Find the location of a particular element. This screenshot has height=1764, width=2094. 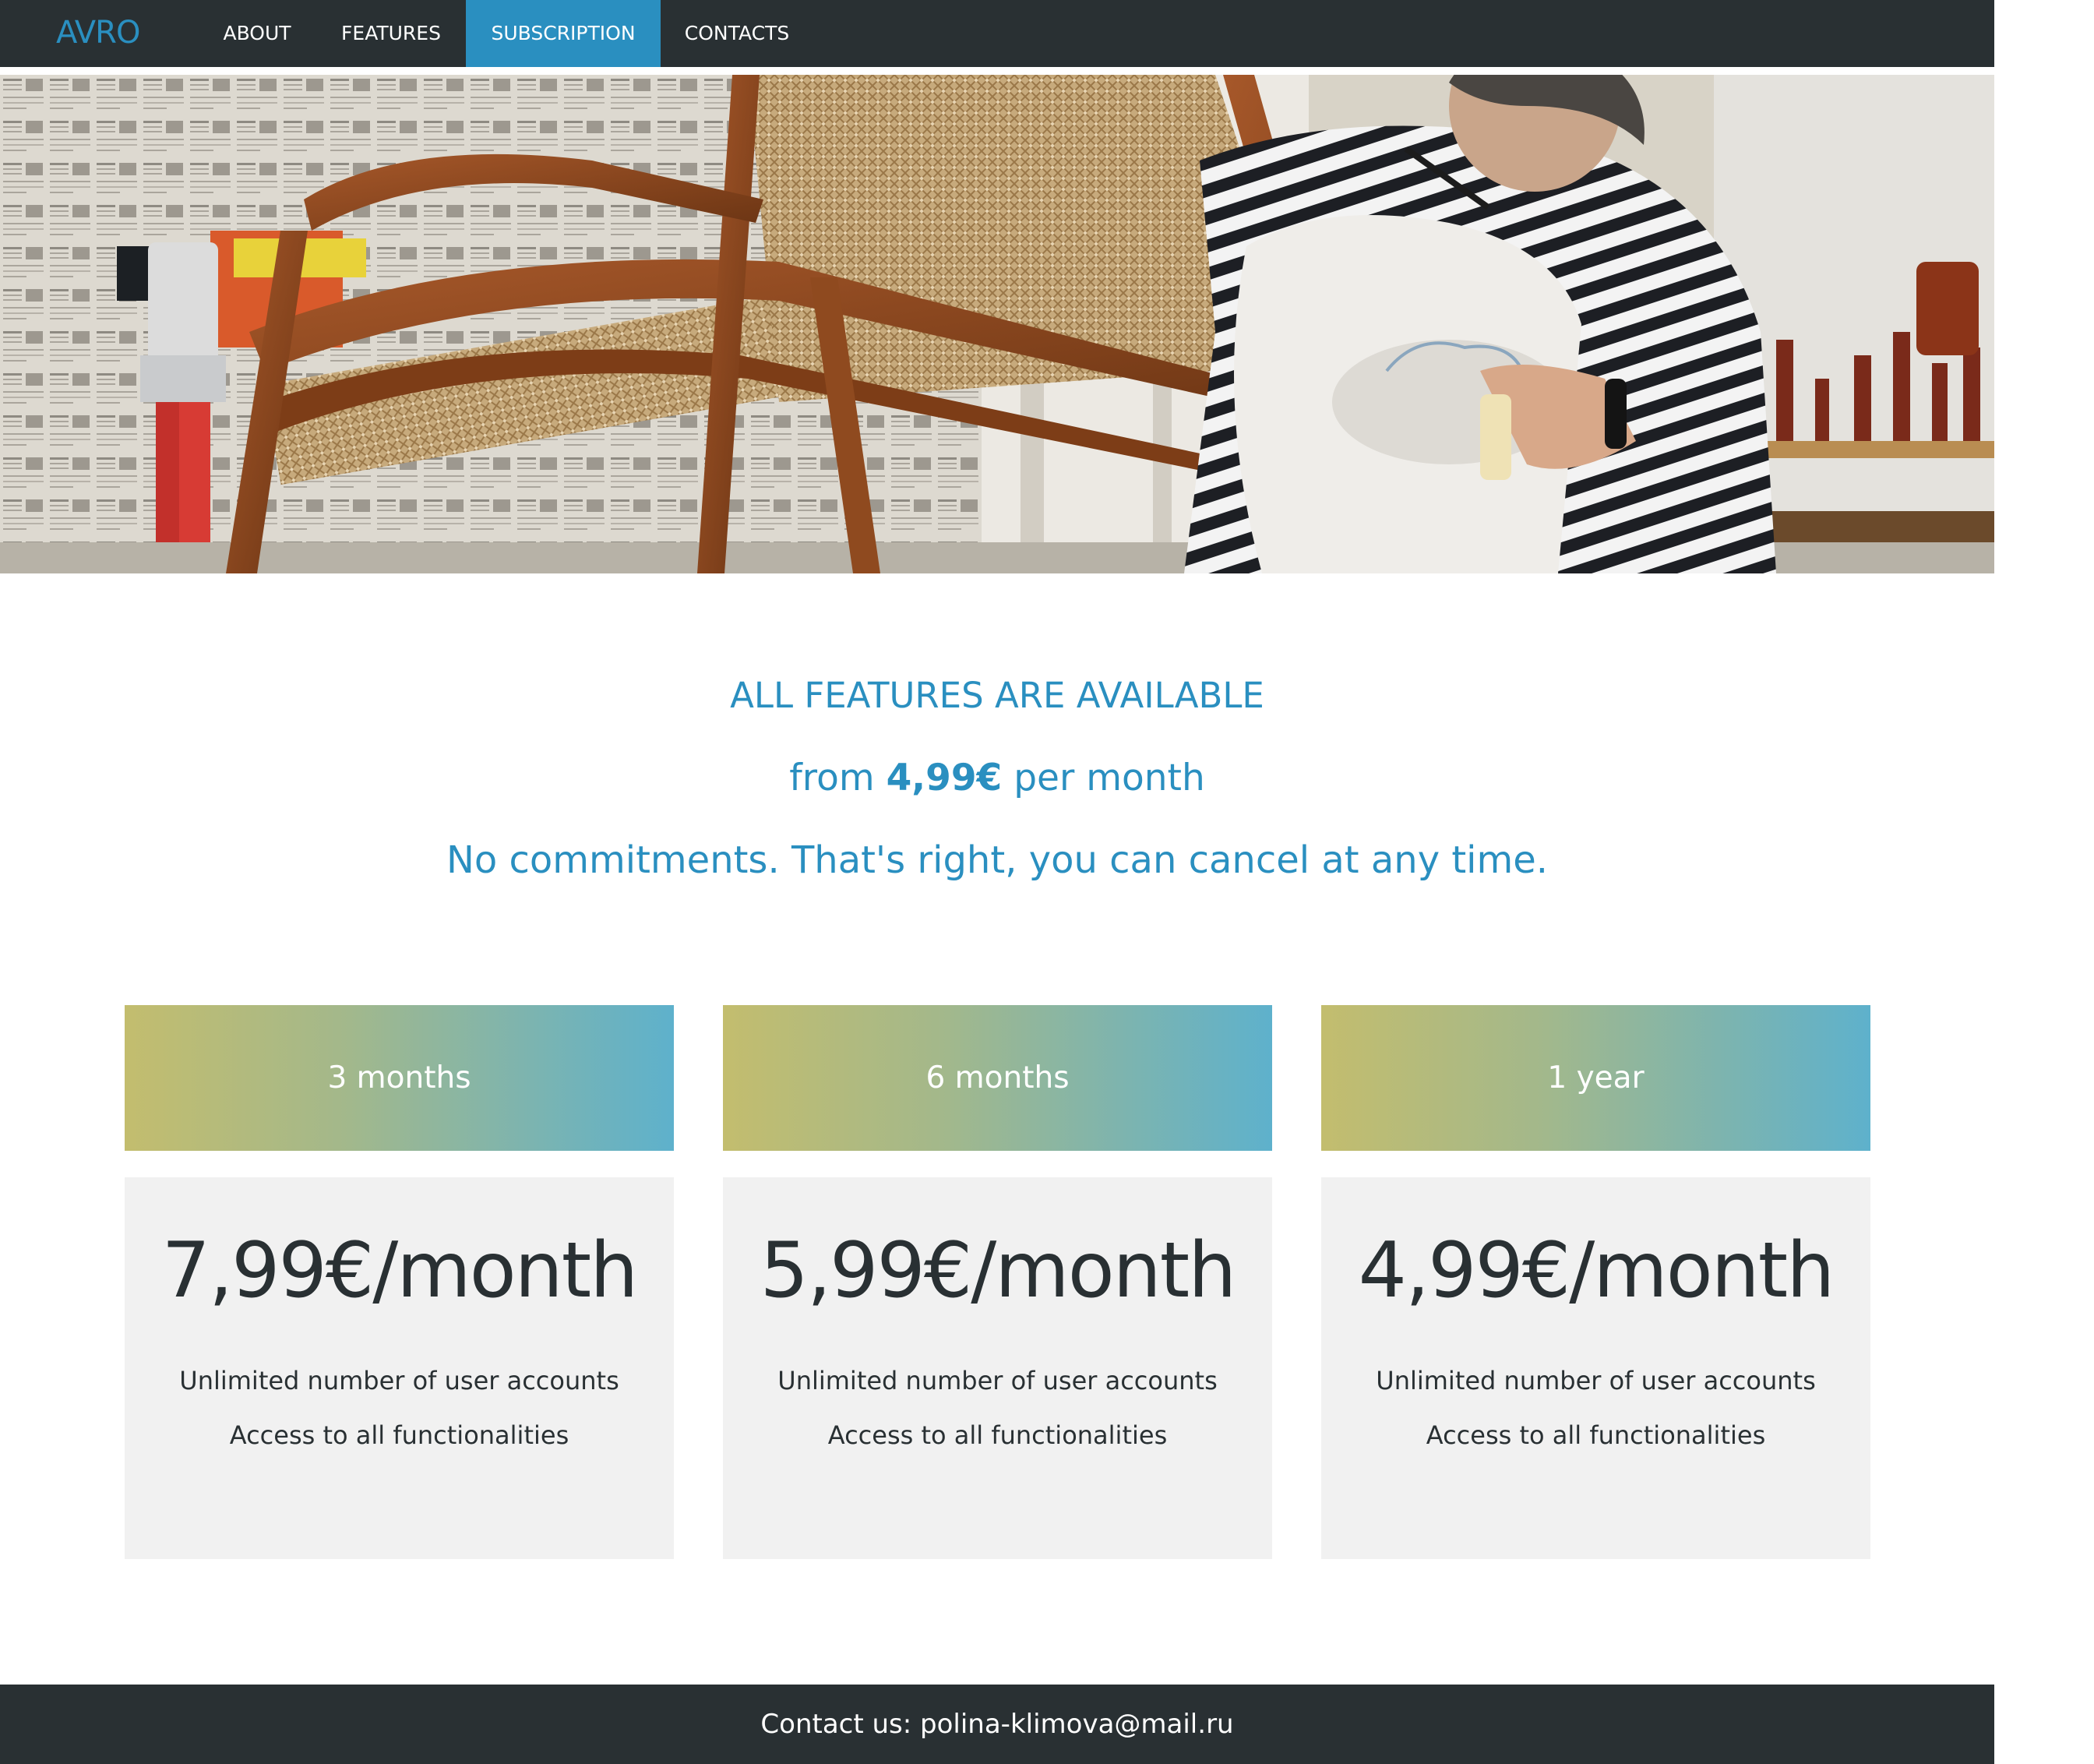

nav-features: FEATURES is located at coordinates (391, 33).